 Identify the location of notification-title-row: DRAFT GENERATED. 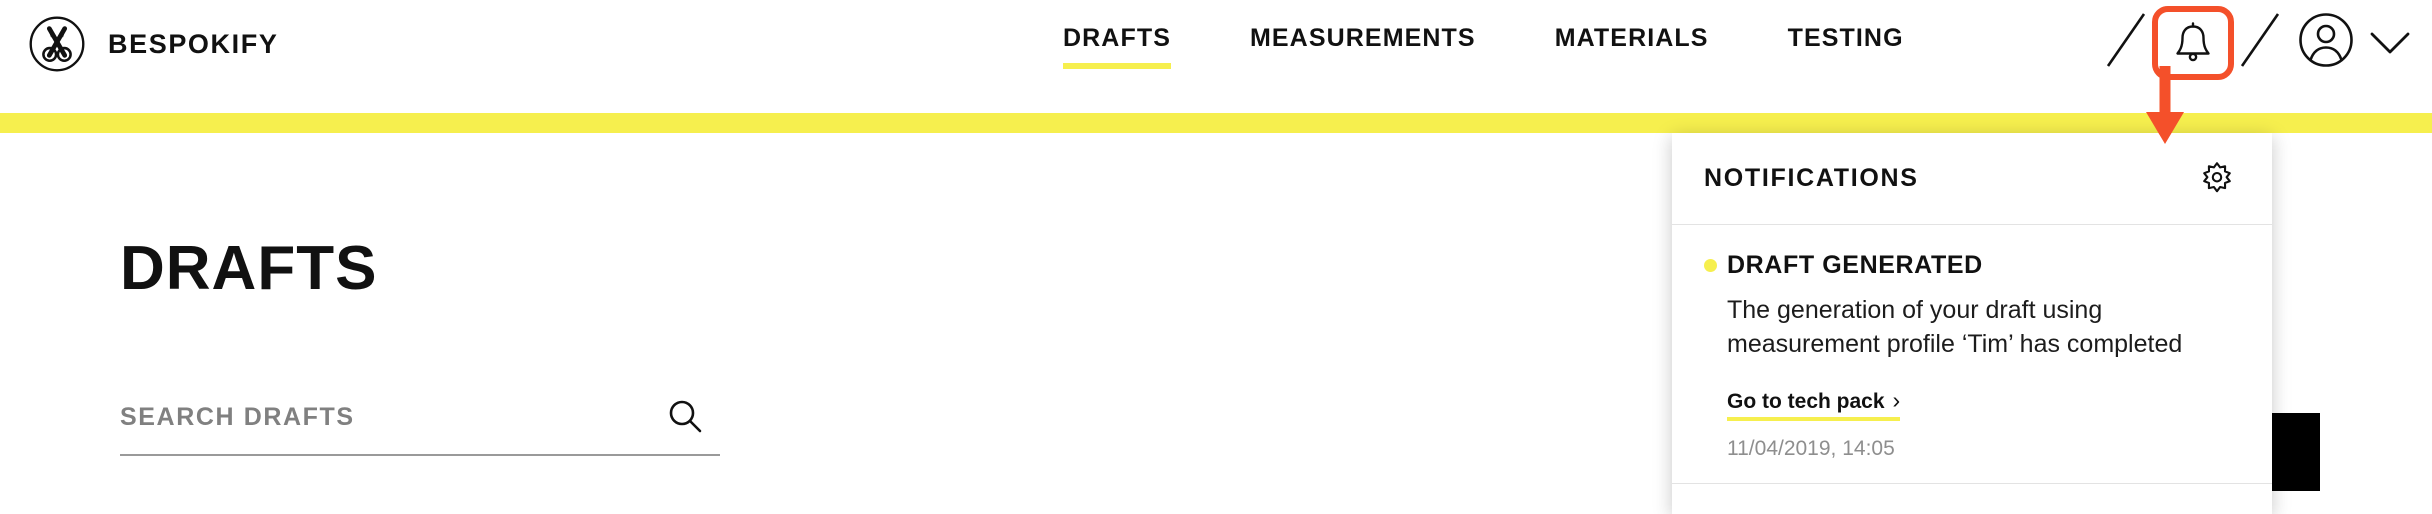
(1970, 265).